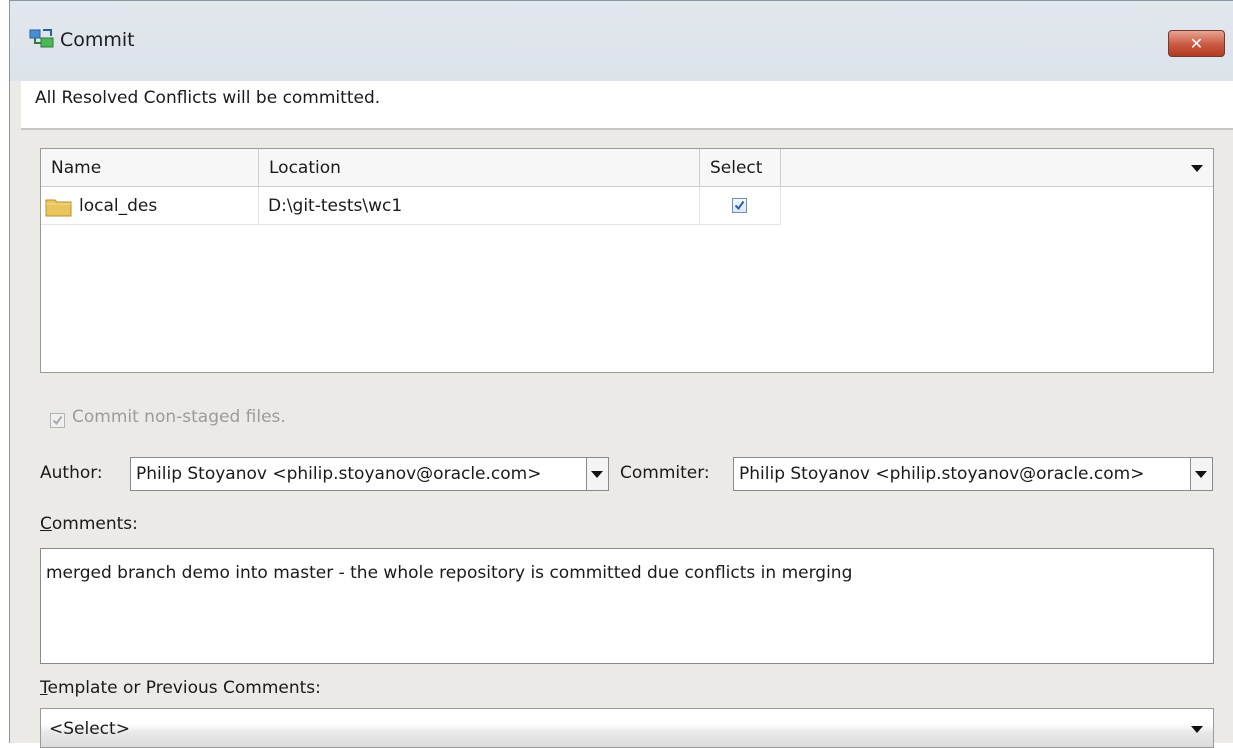 The width and height of the screenshot is (1233, 748). Describe the element at coordinates (89, 524) in the screenshot. I see `comments-label: Comments:` at that location.